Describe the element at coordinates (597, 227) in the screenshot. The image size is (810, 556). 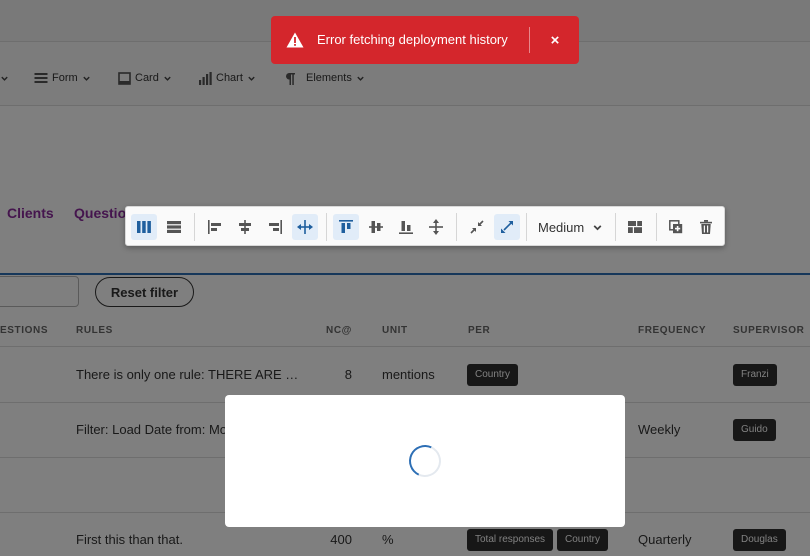
I see `chevron-down-icon` at that location.